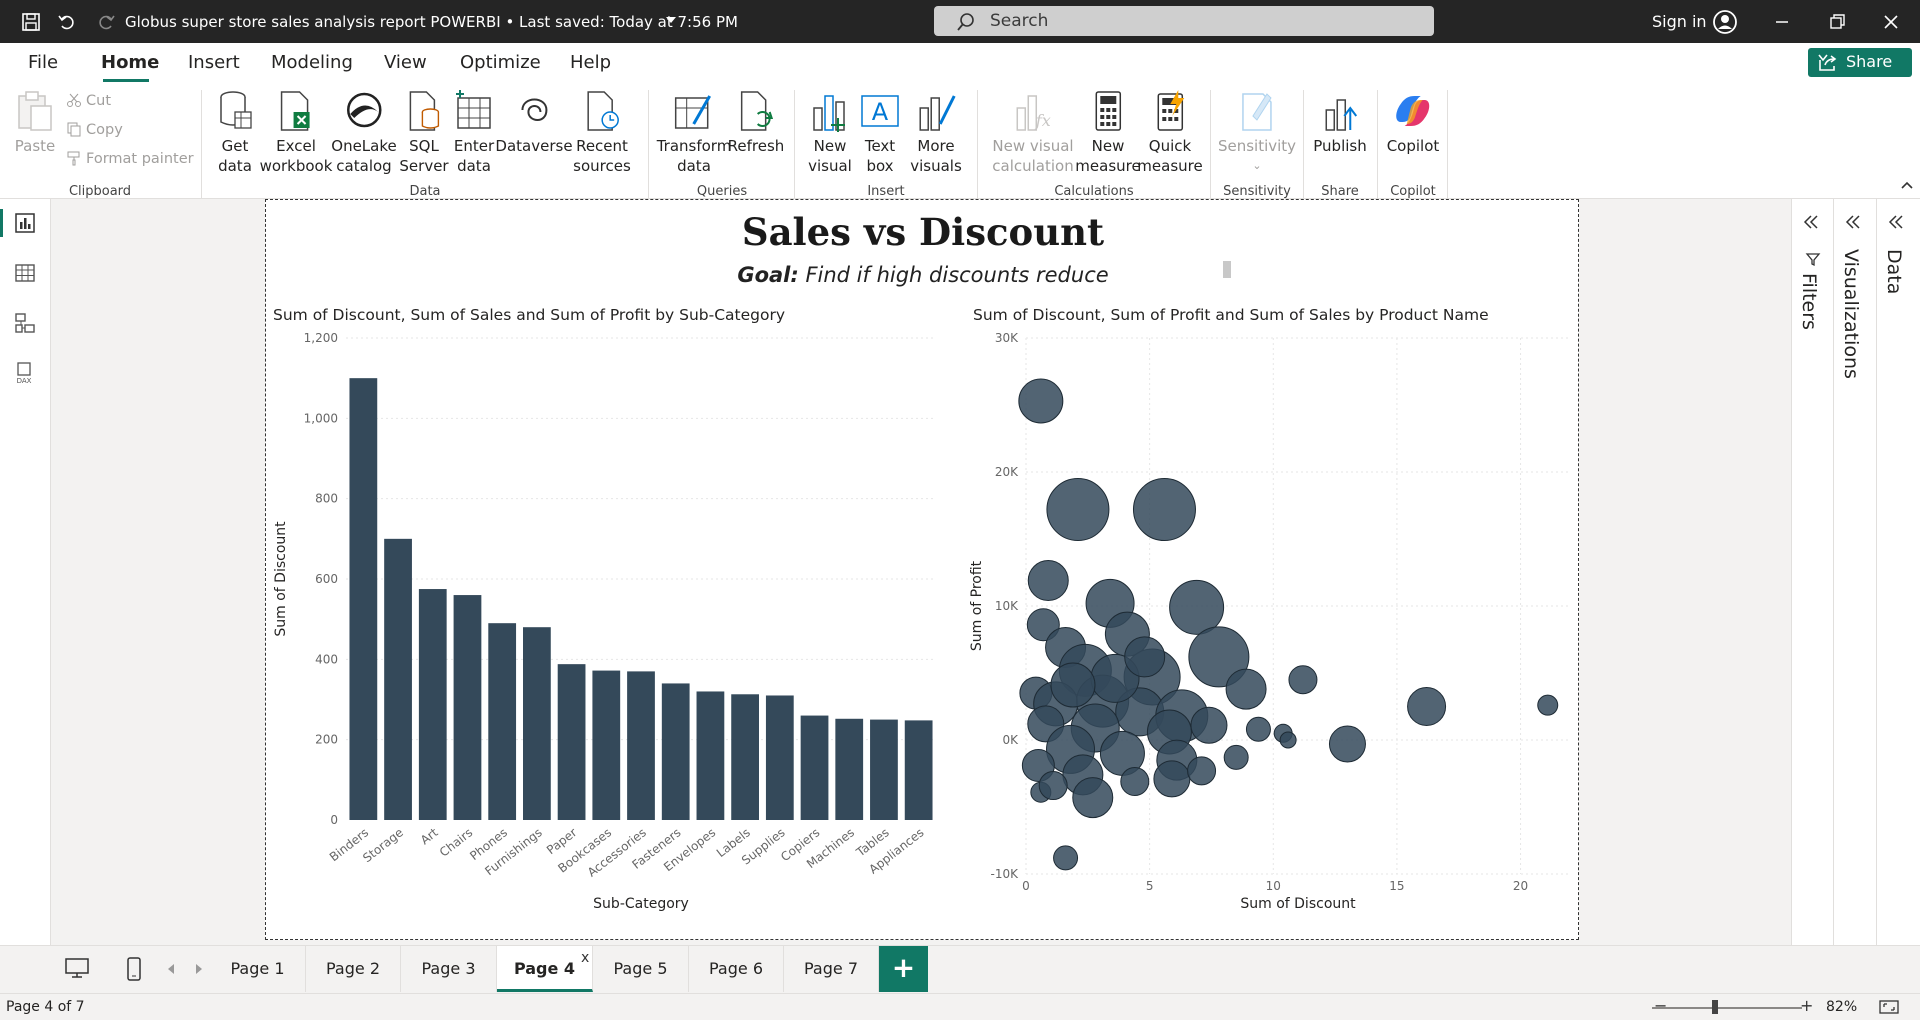  What do you see at coordinates (134, 969) in the screenshot?
I see `mobile-layout-icon` at bounding box center [134, 969].